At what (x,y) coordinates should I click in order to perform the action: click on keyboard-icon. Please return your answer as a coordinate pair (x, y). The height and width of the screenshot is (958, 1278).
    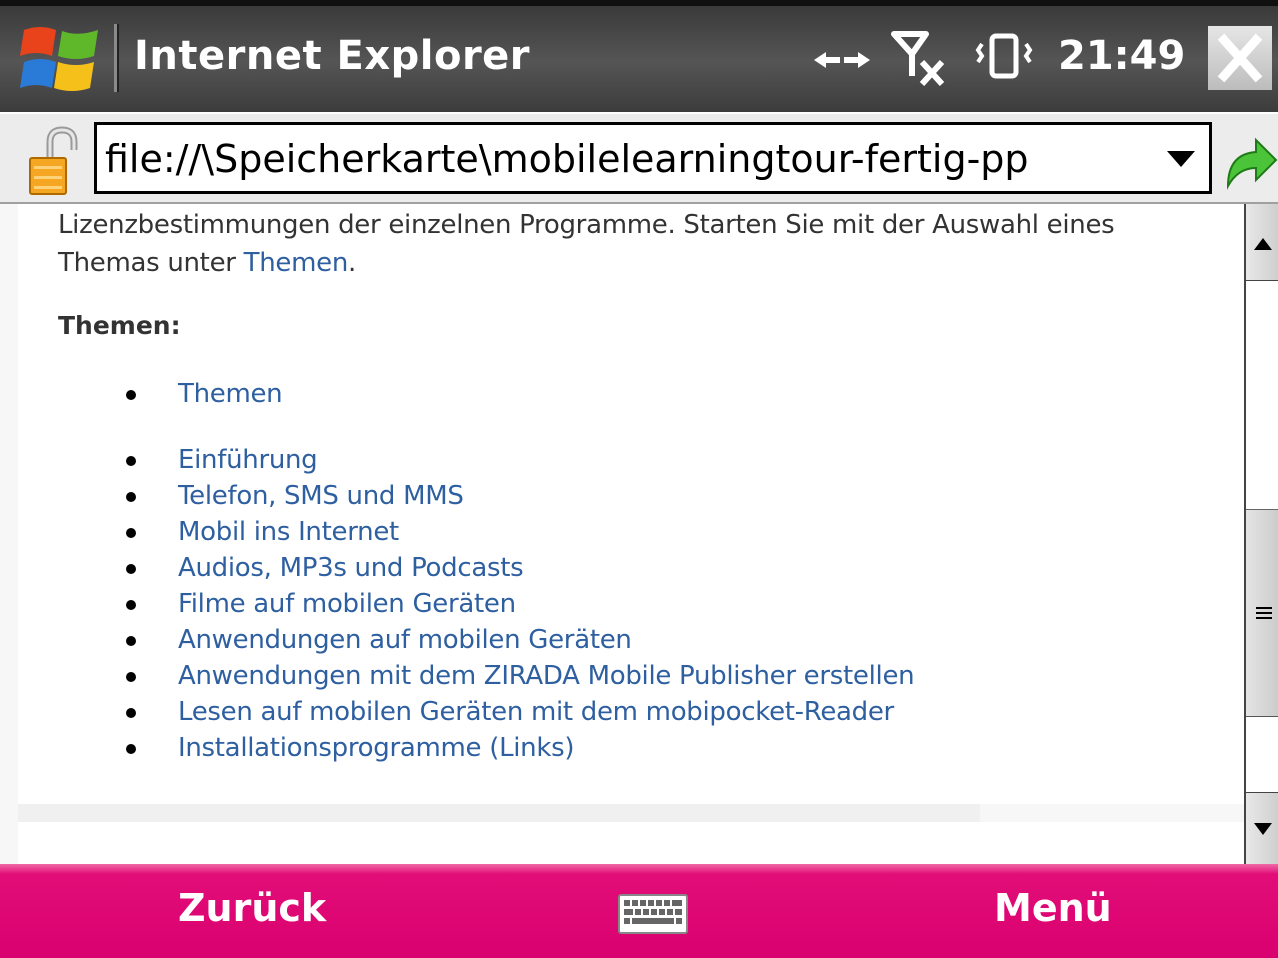
    Looking at the image, I should click on (653, 914).